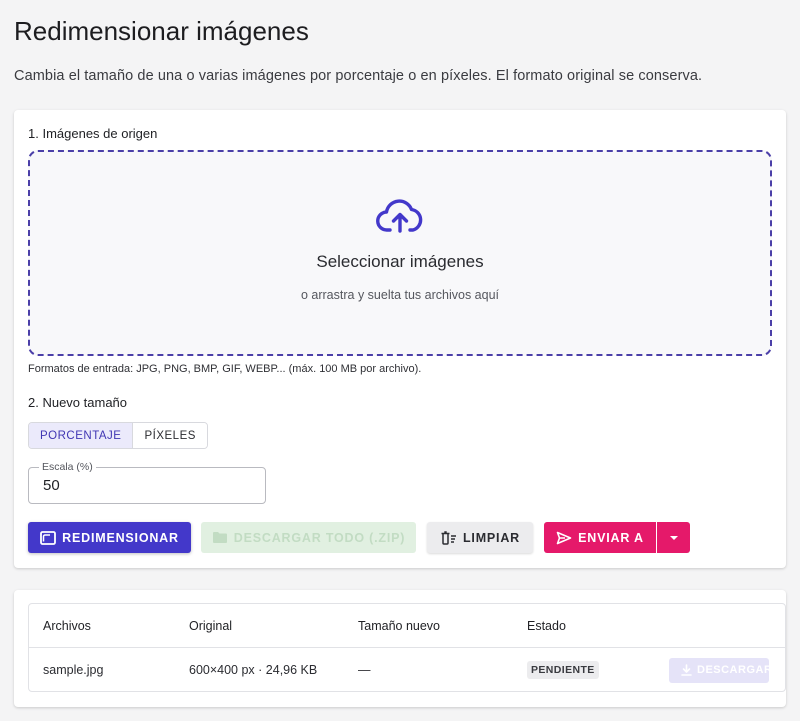 The width and height of the screenshot is (800, 721). I want to click on column-header-status: Estado, so click(546, 626).